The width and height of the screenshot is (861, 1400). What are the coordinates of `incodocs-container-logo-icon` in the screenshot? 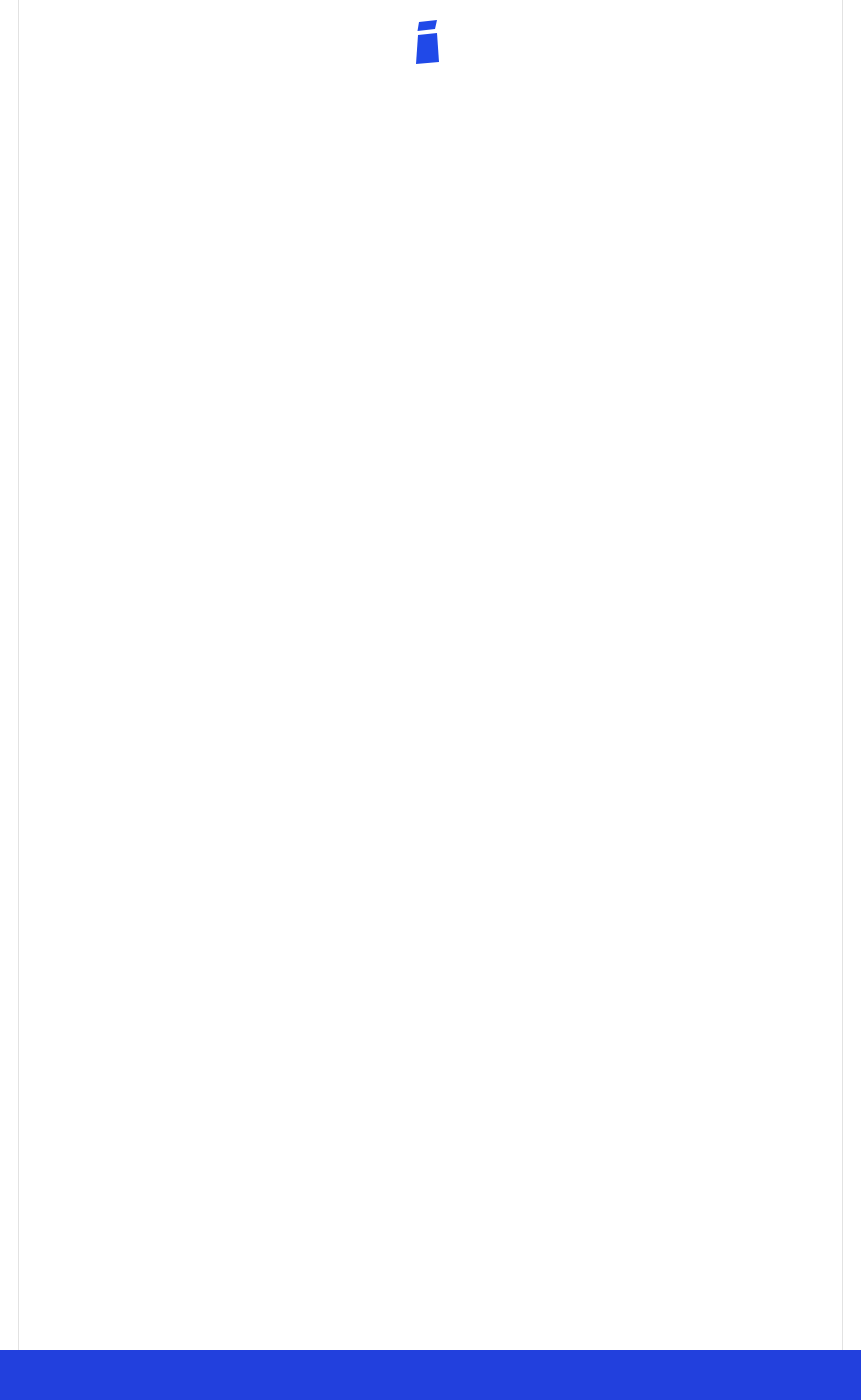 It's located at (427, 42).